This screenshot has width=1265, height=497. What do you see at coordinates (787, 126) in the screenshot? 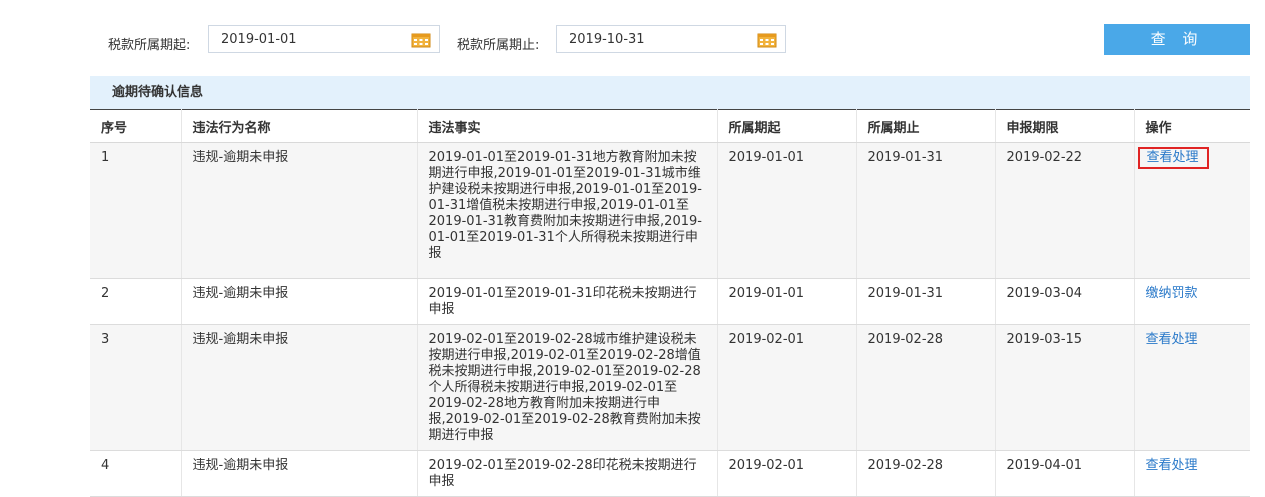
I see `col-header-start: 所属期起` at bounding box center [787, 126].